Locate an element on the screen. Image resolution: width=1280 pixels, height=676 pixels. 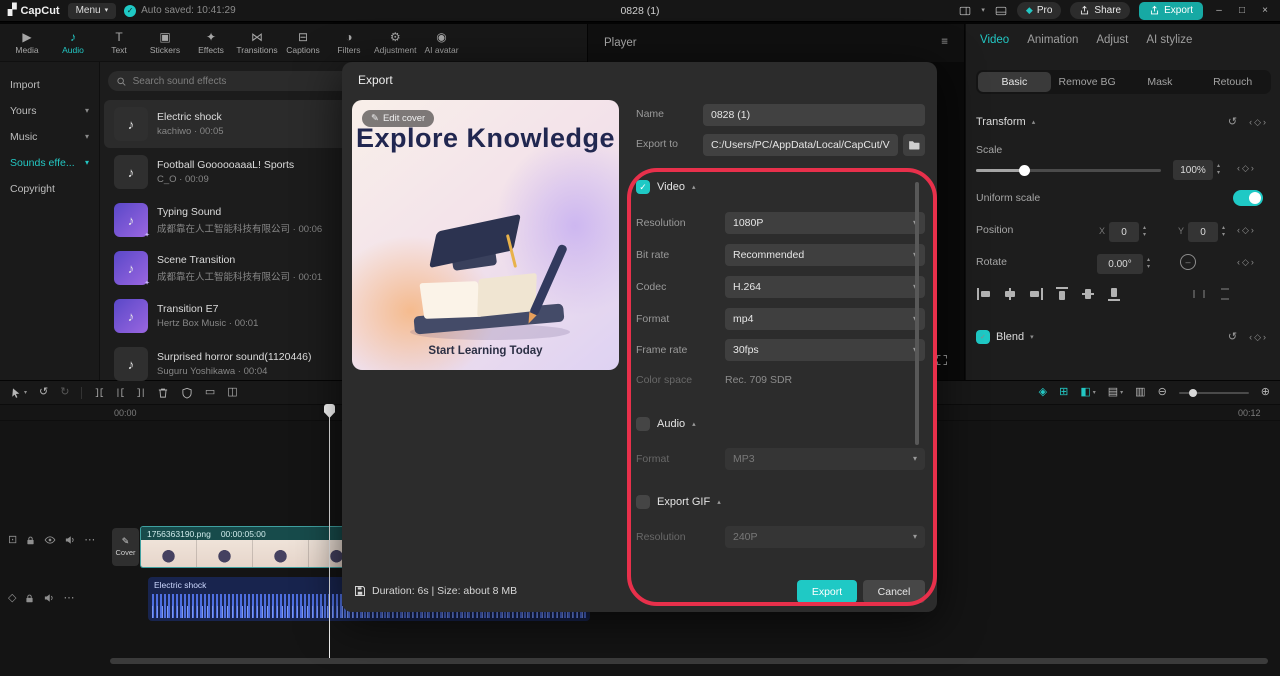
select-tool-icon is located at coordinates (18, 393).